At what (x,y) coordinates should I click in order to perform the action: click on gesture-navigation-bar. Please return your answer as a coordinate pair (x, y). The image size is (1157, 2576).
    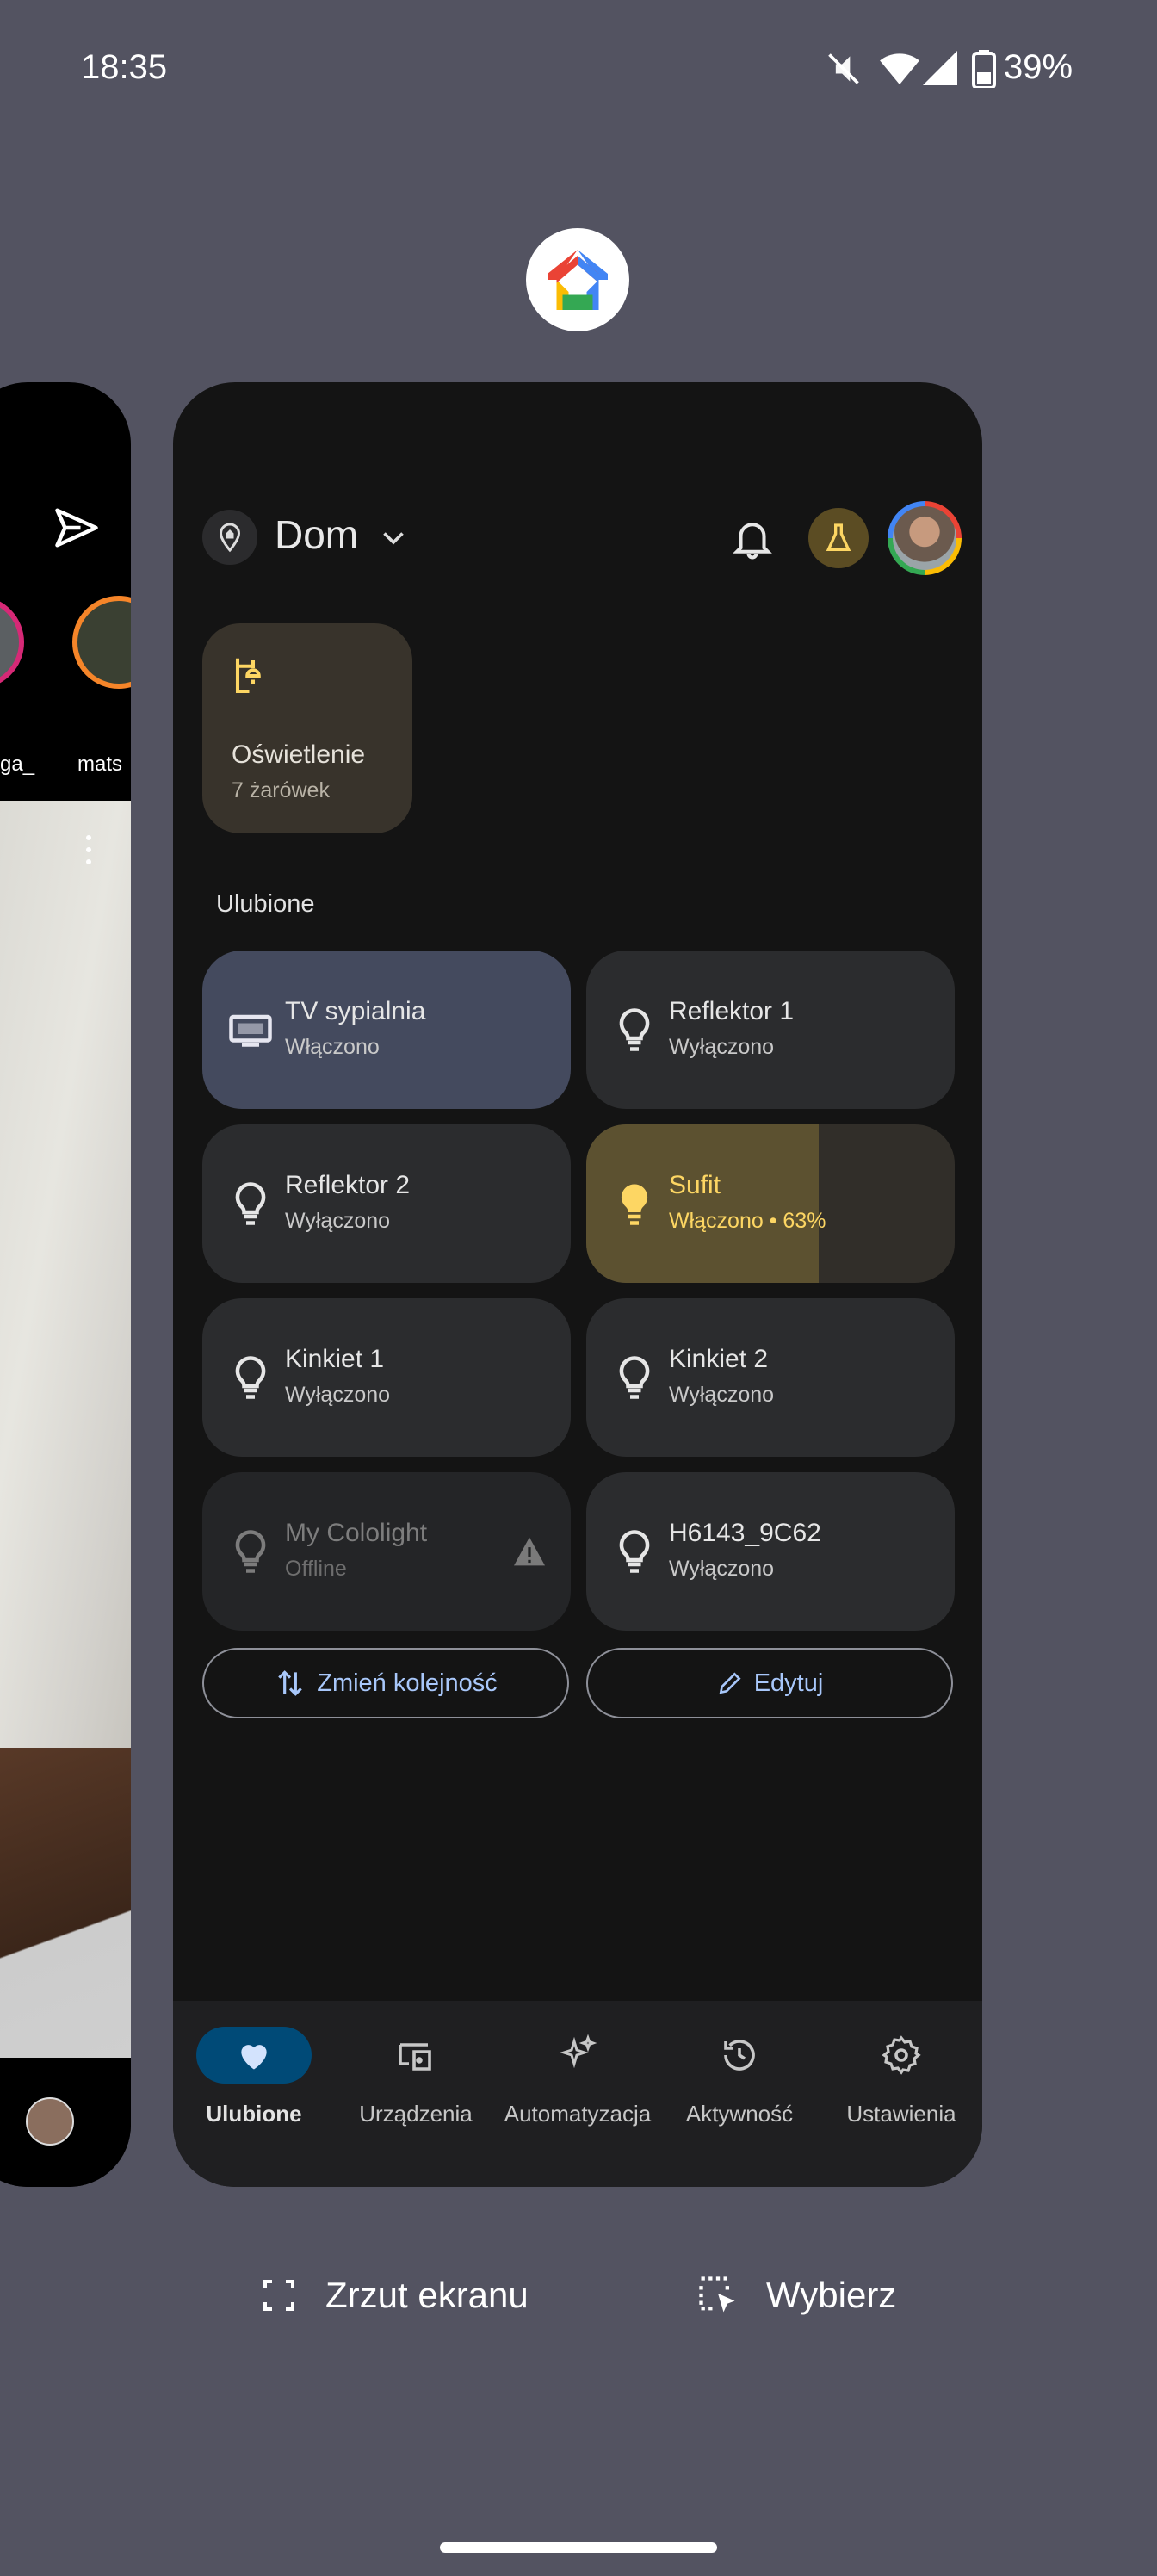
    Looking at the image, I should click on (579, 2547).